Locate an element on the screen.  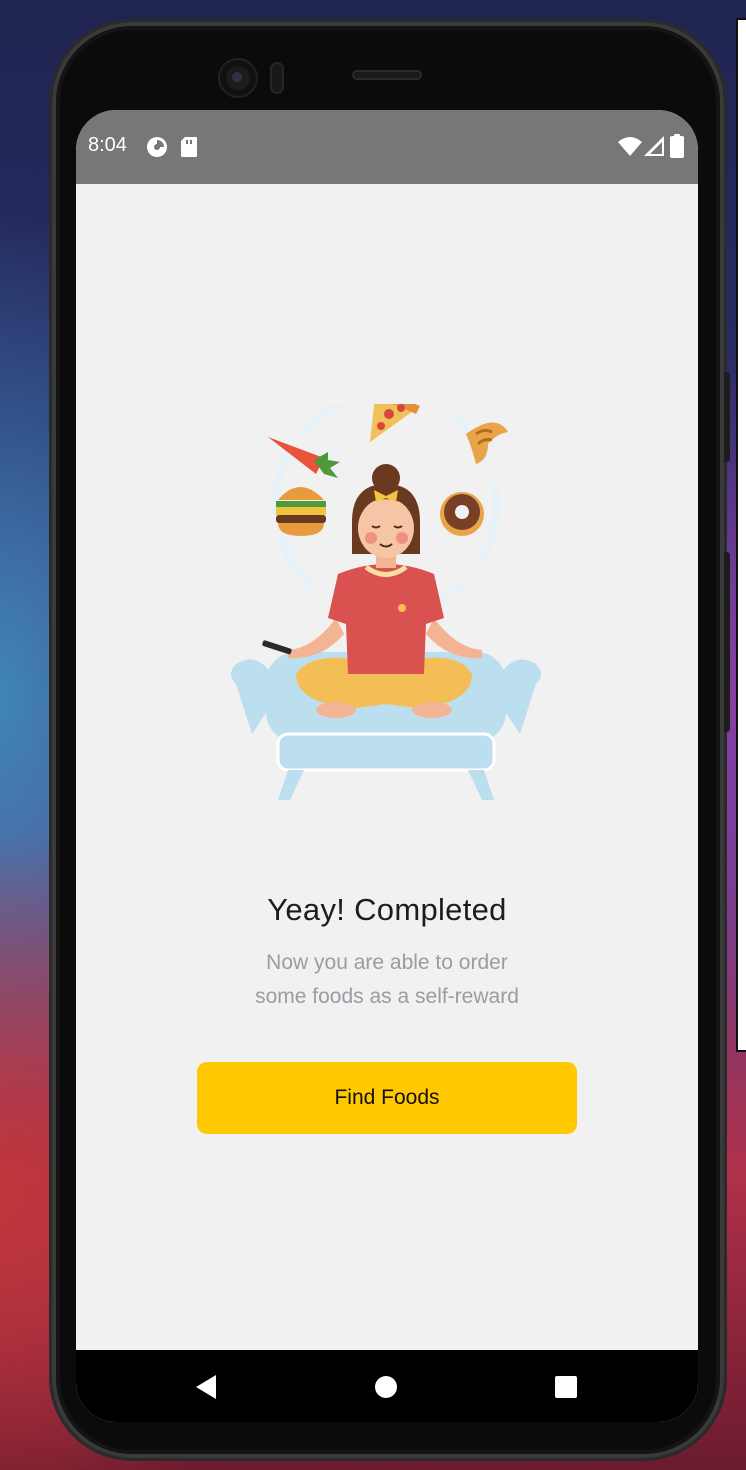
sd-card-icon is located at coordinates (189, 149).